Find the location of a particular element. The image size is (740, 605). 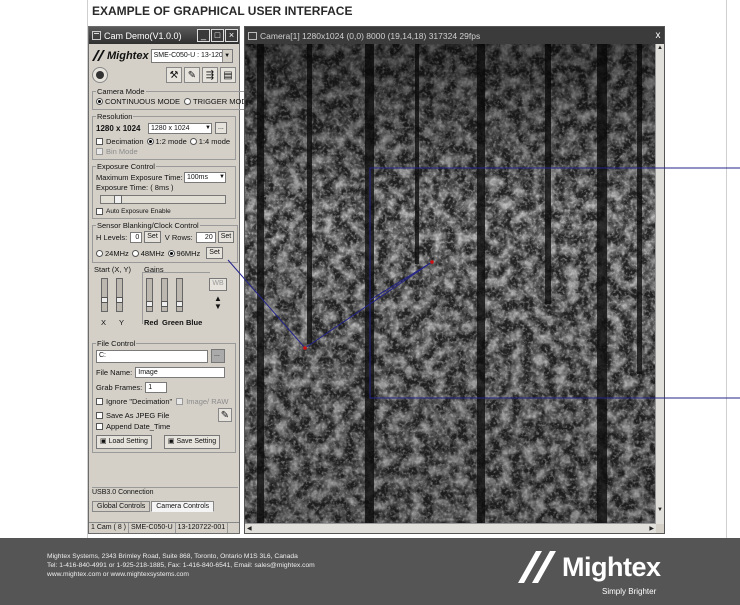

footer-logo: Mightex is located at coordinates (589, 567).